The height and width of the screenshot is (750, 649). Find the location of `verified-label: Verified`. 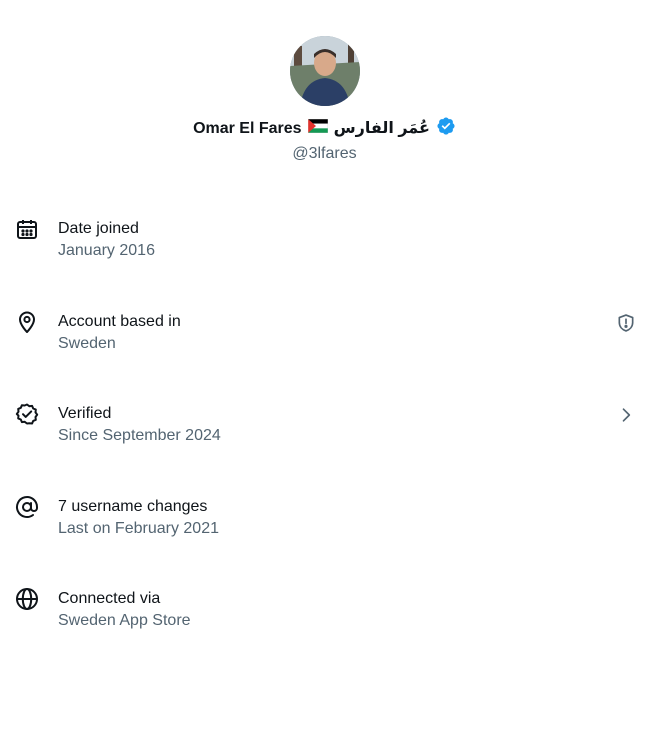

verified-label: Verified is located at coordinates (85, 413).